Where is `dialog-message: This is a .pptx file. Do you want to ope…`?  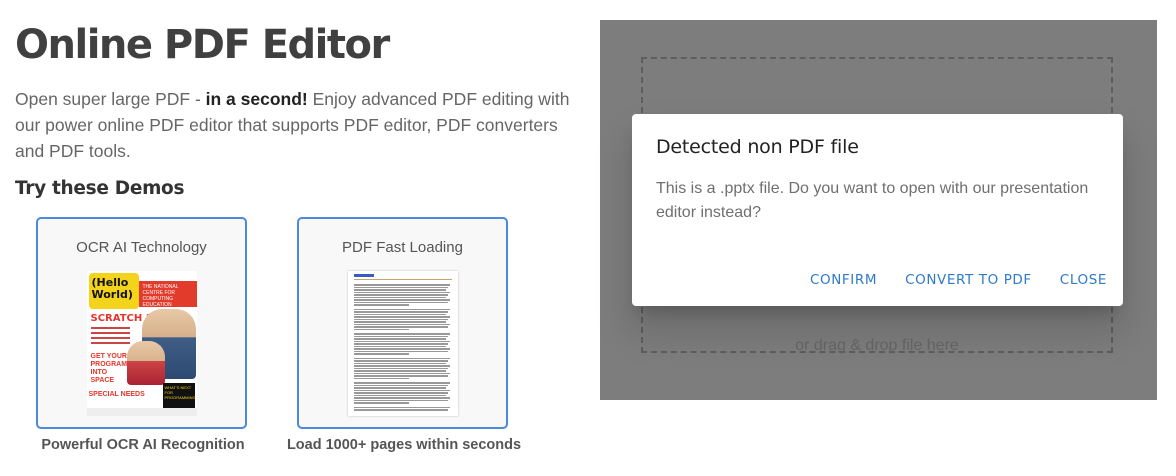 dialog-message: This is a .pptx file. Do you want to ope… is located at coordinates (872, 200).